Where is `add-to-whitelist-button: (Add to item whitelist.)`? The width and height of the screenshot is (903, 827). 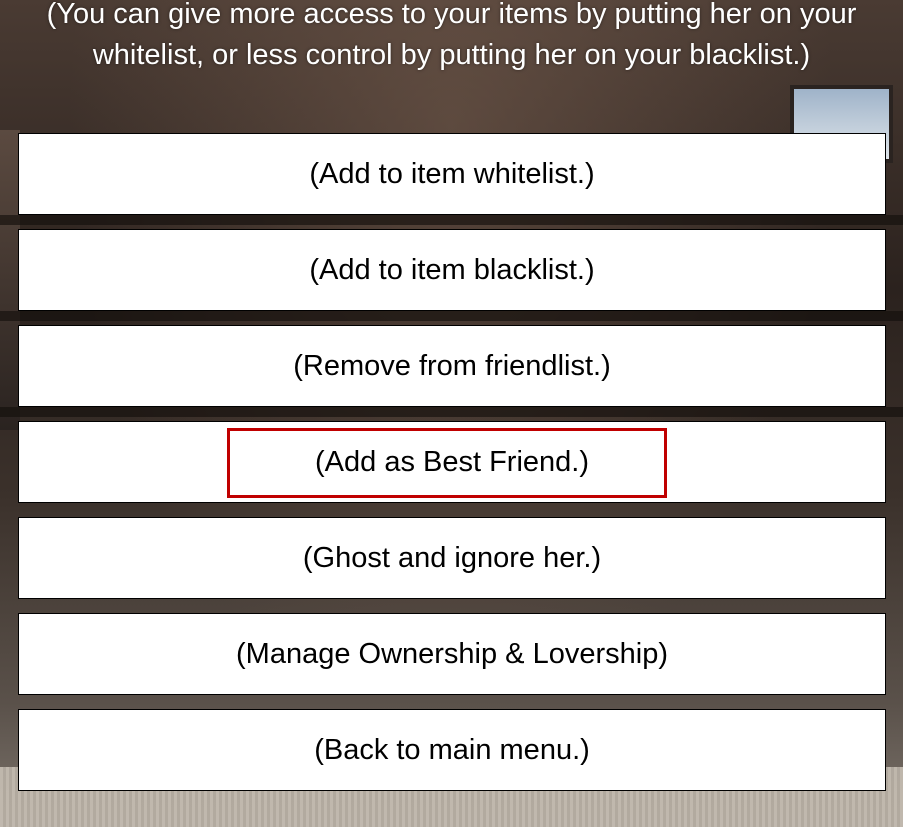 add-to-whitelist-button: (Add to item whitelist.) is located at coordinates (452, 174).